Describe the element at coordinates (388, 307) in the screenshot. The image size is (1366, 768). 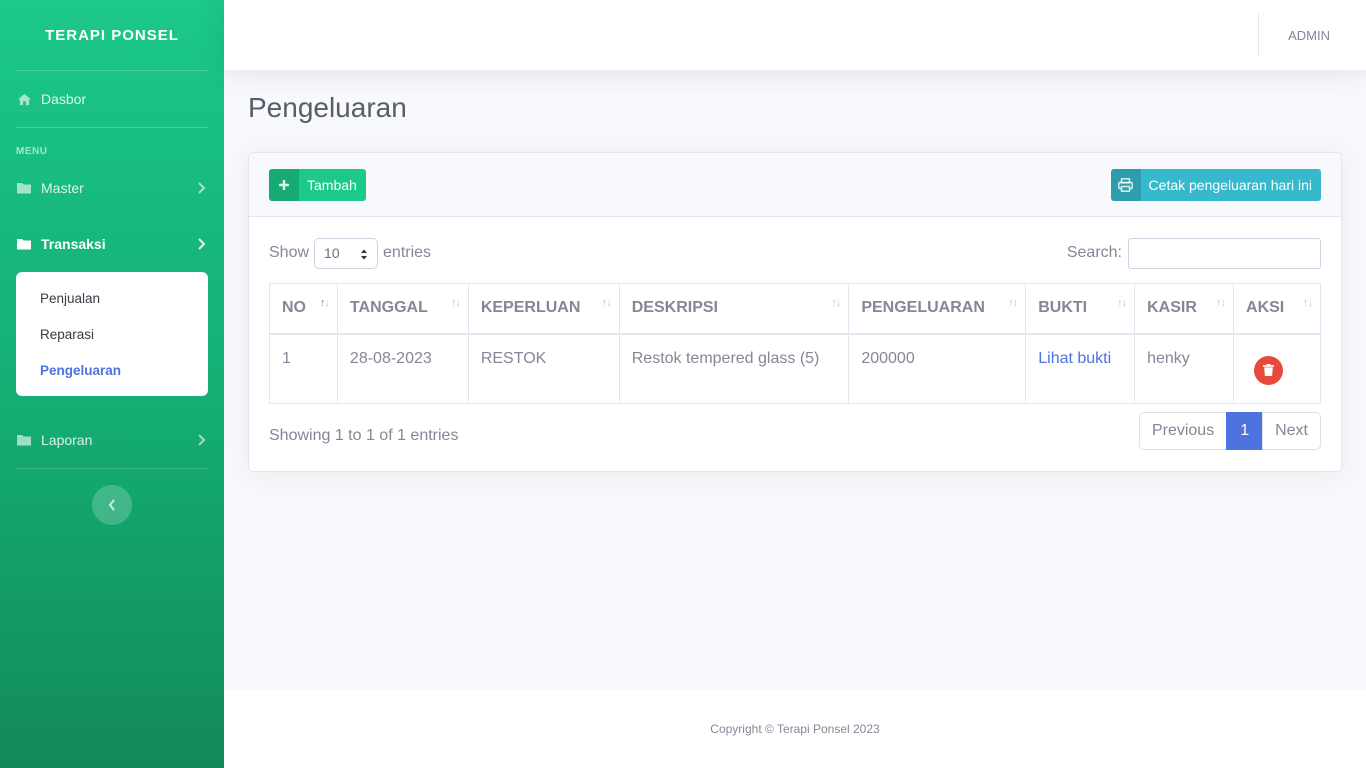
I see `column-header-label: TANGGAL` at that location.